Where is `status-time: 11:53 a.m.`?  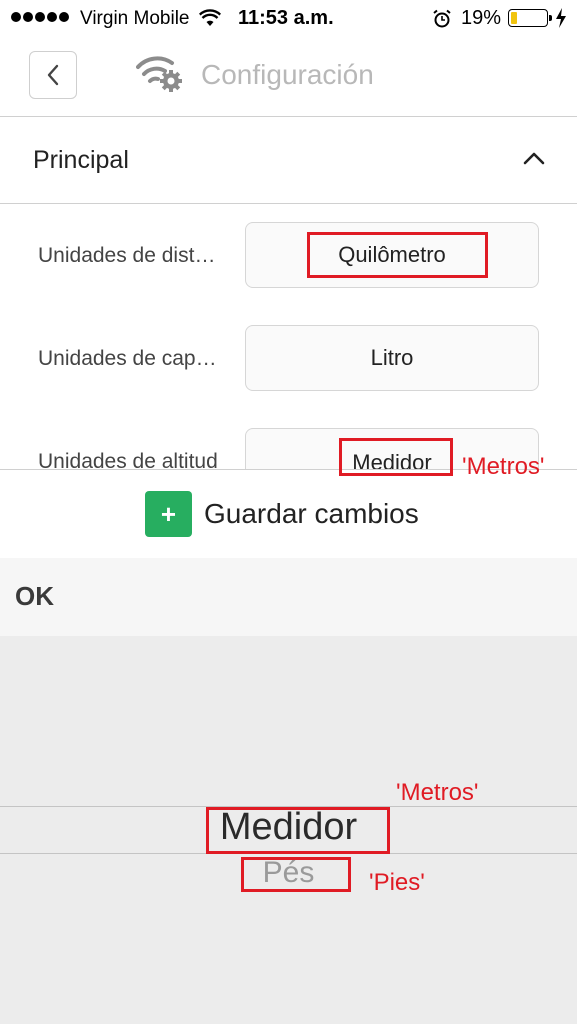
status-time: 11:53 a.m. is located at coordinates (286, 18).